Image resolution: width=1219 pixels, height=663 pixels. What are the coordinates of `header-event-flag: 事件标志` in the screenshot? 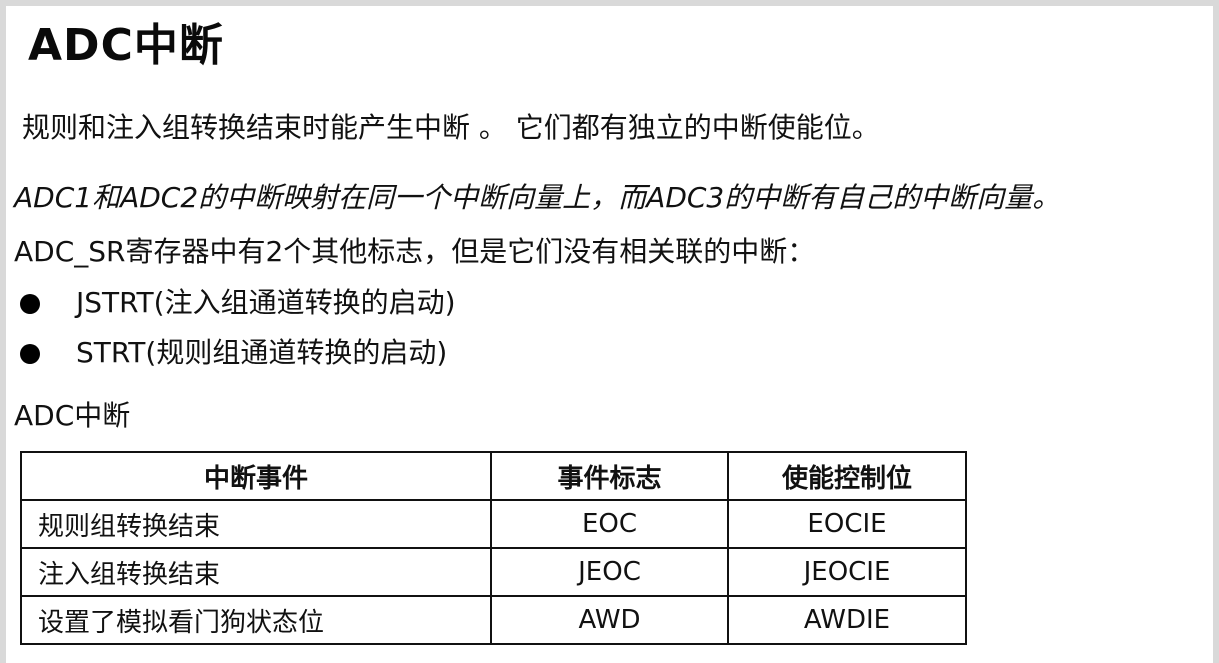 It's located at (609, 476).